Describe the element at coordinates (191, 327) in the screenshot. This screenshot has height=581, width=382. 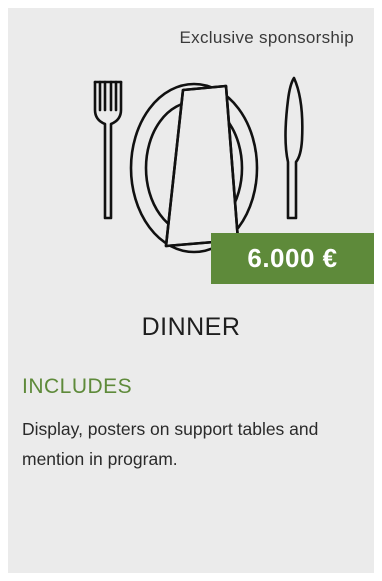
I see `card-title: DINNER` at that location.